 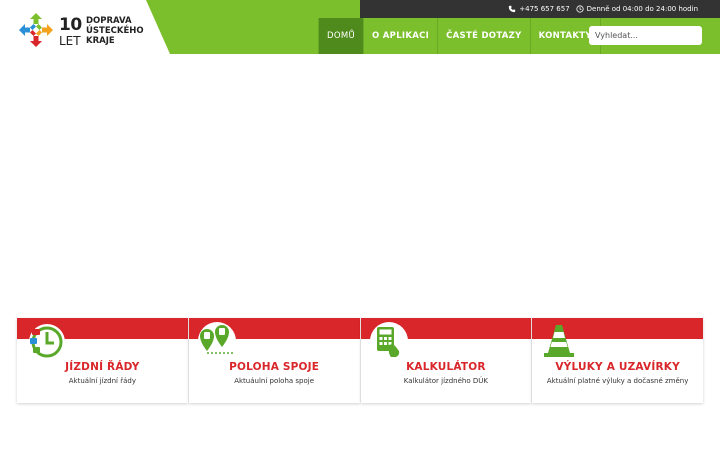 I want to click on nav-item-home: DOMŮ, so click(x=341, y=36).